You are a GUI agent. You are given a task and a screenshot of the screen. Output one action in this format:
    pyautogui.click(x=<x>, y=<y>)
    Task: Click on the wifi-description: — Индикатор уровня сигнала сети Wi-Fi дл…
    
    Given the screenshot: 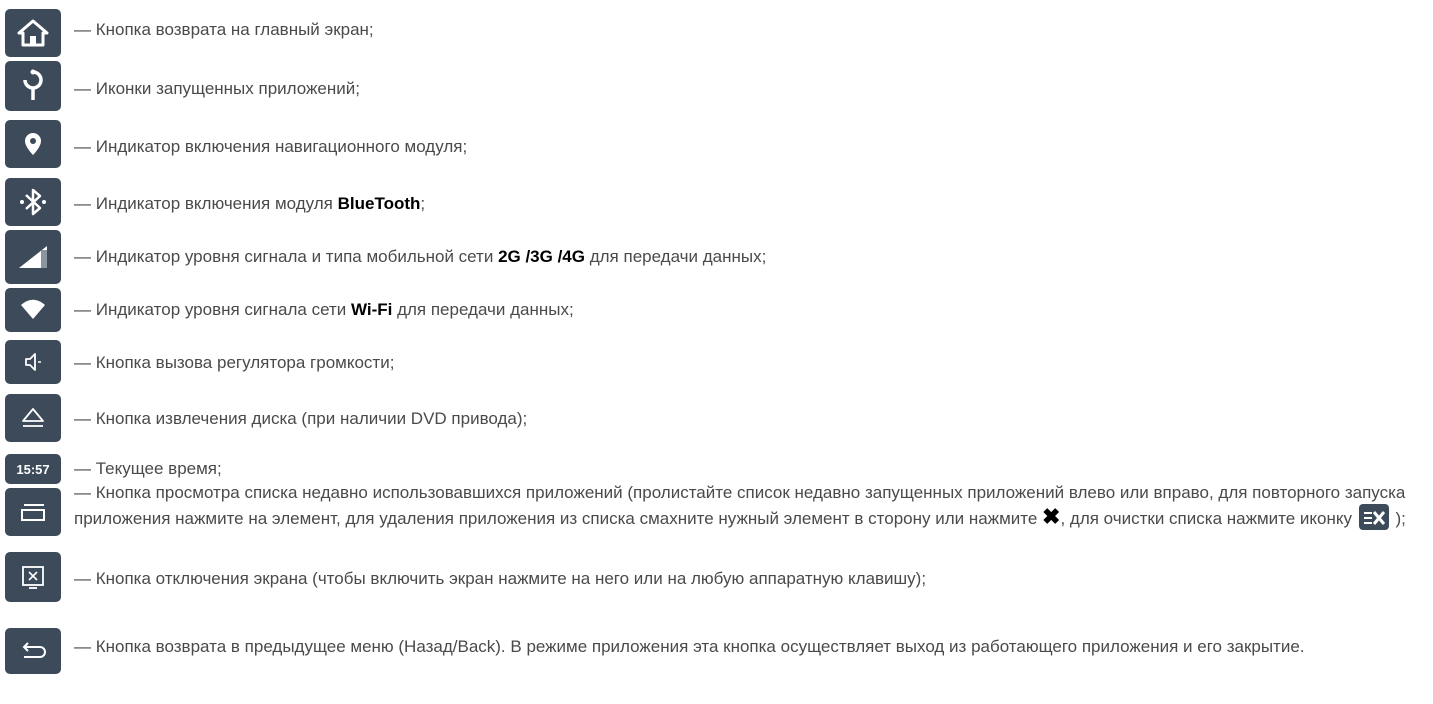 What is the action you would take?
    pyautogui.click(x=324, y=310)
    